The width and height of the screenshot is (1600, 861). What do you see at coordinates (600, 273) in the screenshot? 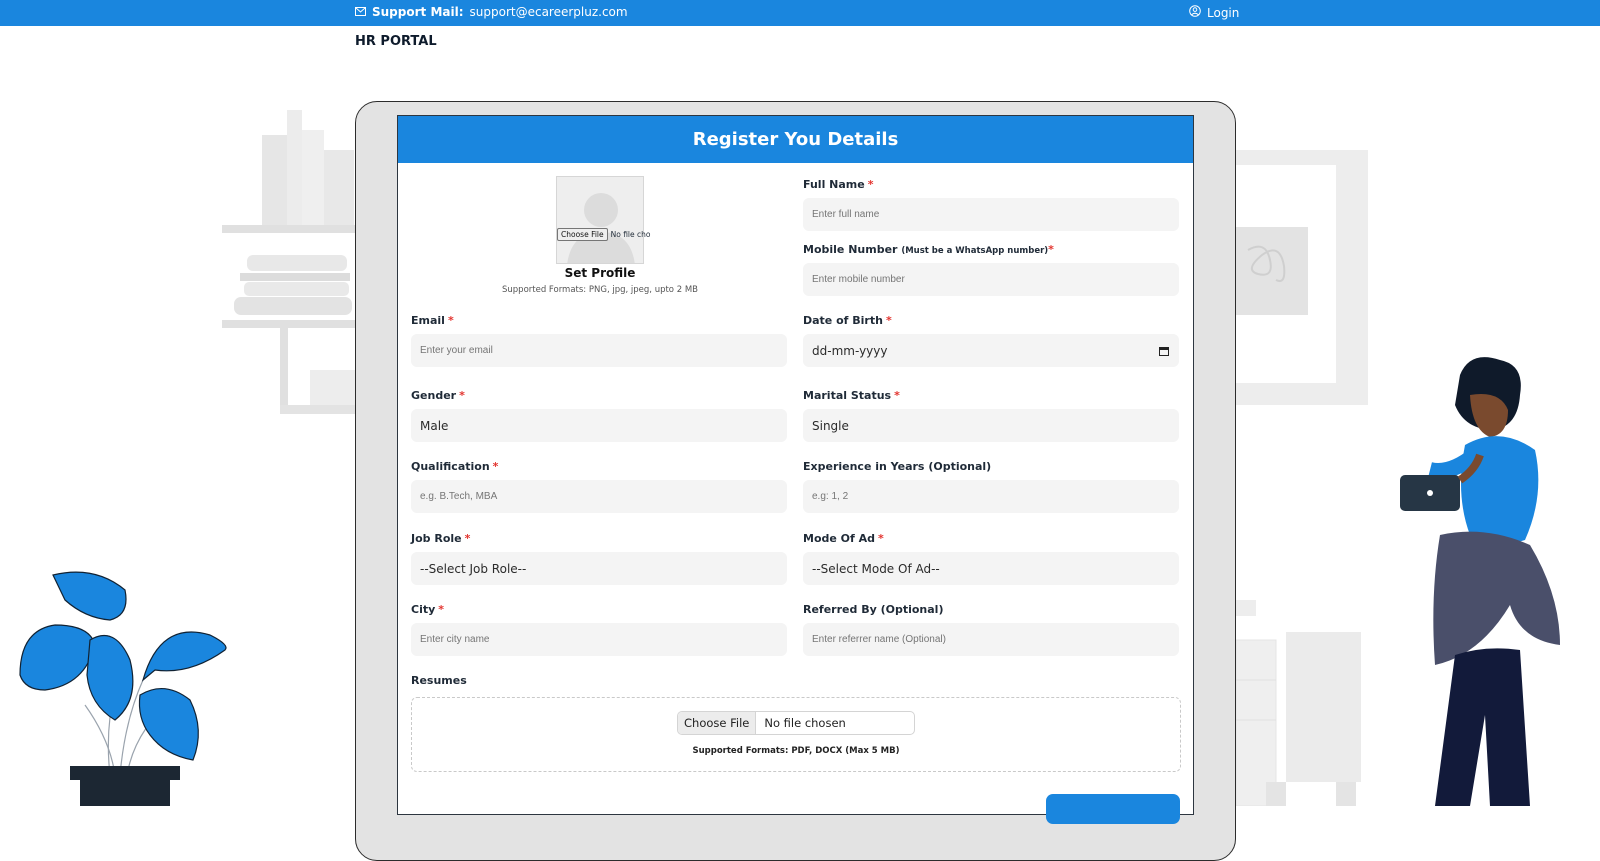
I see `set-profile-label: Set Profile` at bounding box center [600, 273].